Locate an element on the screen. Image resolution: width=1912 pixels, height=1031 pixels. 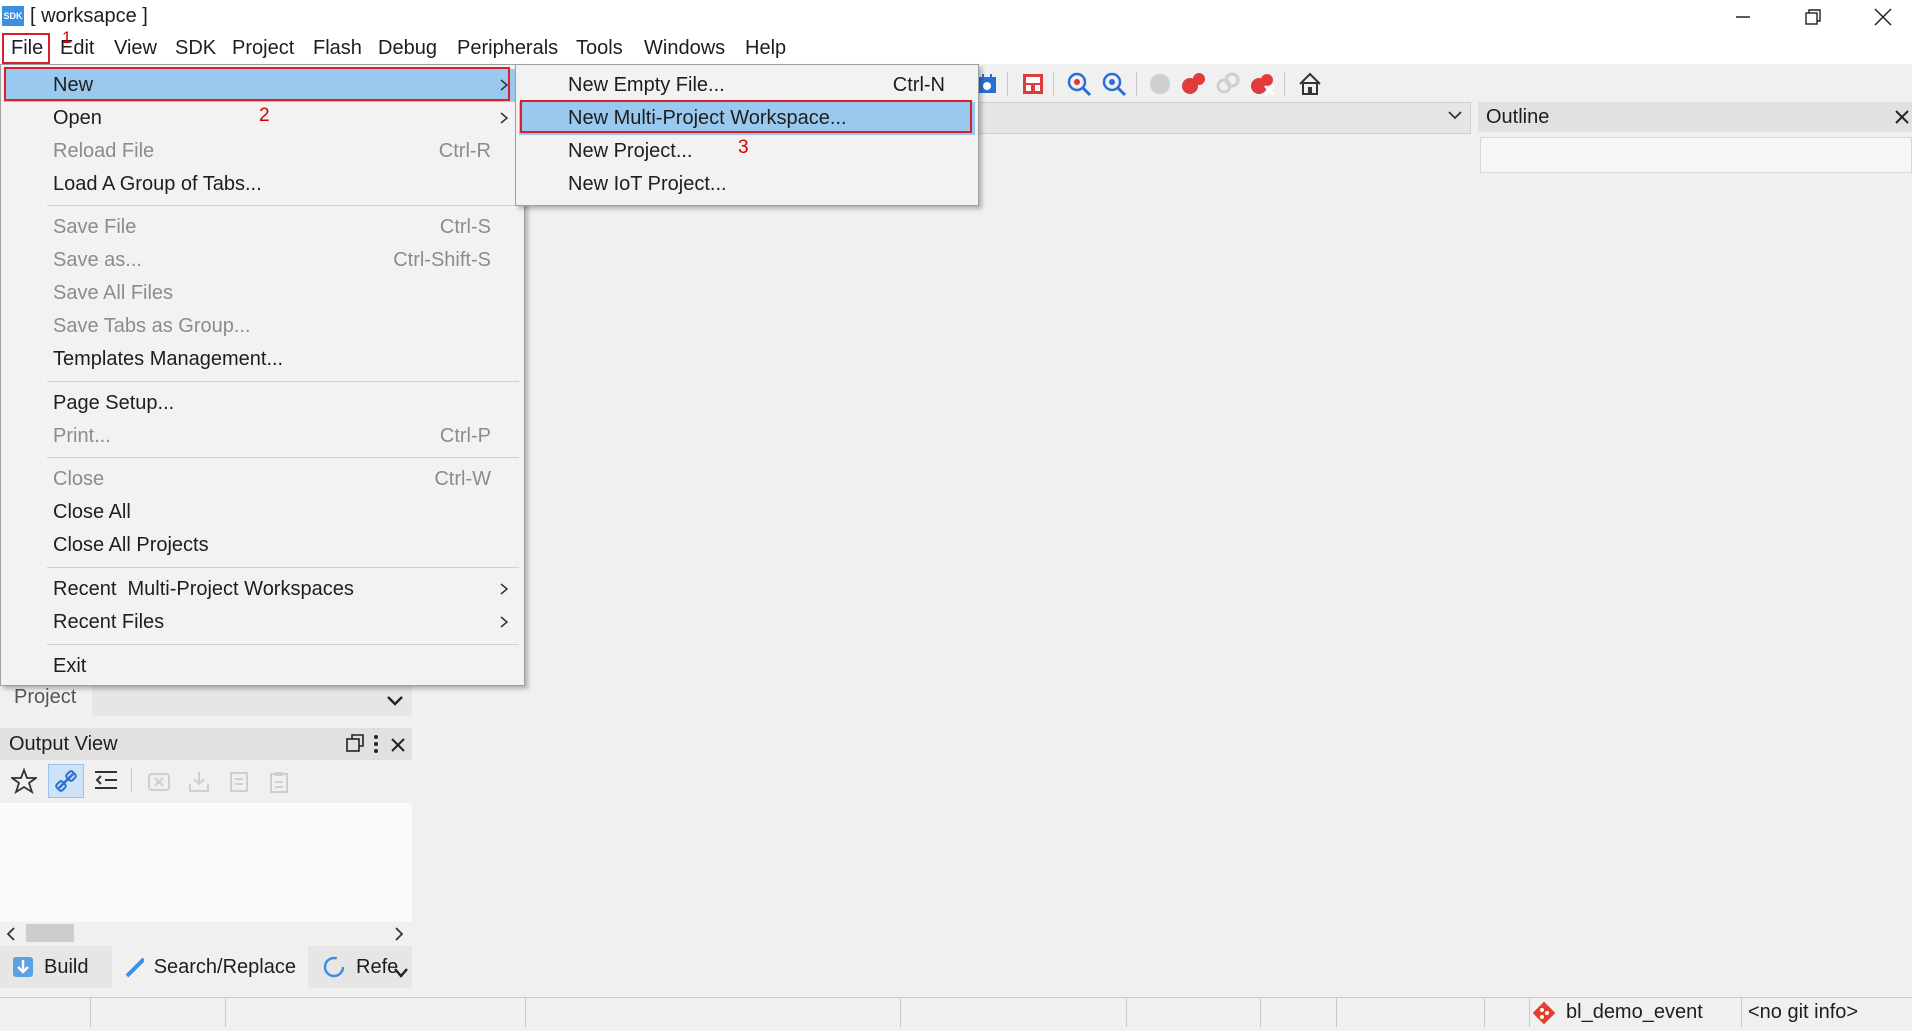
outline-close-icon is located at coordinates (1902, 117).